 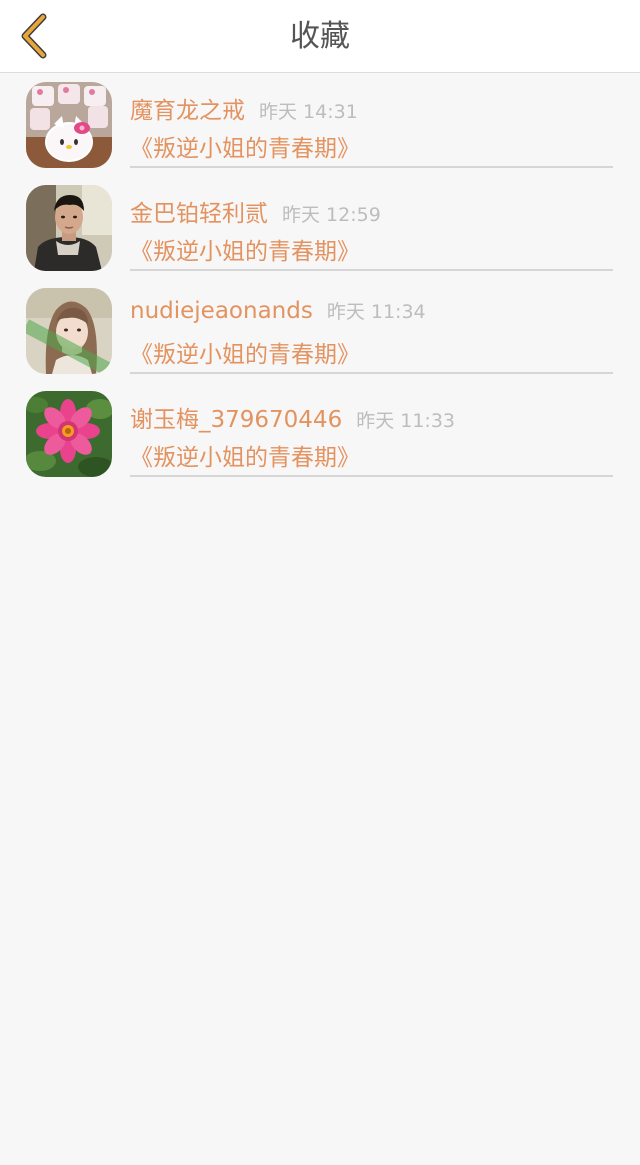 What do you see at coordinates (308, 112) in the screenshot?
I see `timestamp: 昨天 14:31` at bounding box center [308, 112].